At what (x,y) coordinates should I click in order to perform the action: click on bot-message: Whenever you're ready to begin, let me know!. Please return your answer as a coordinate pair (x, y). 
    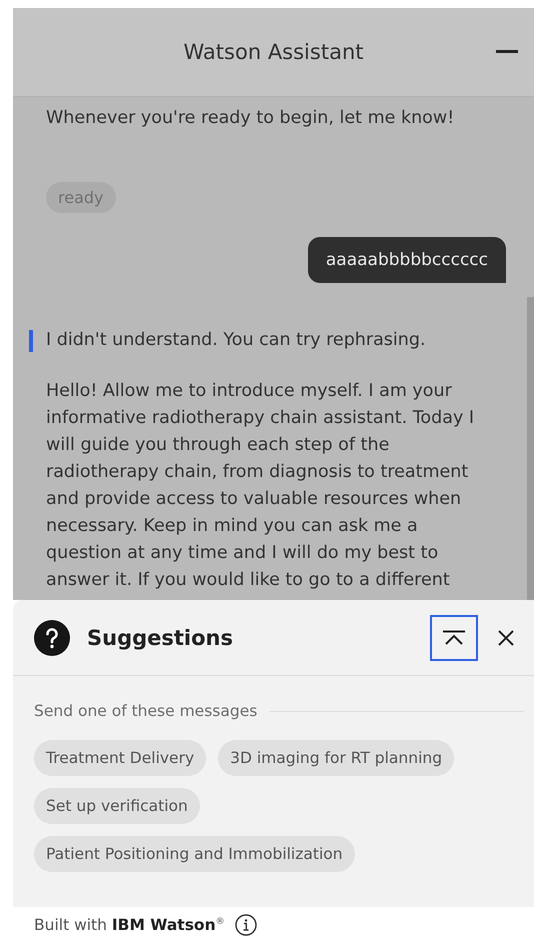
    Looking at the image, I should click on (251, 118).